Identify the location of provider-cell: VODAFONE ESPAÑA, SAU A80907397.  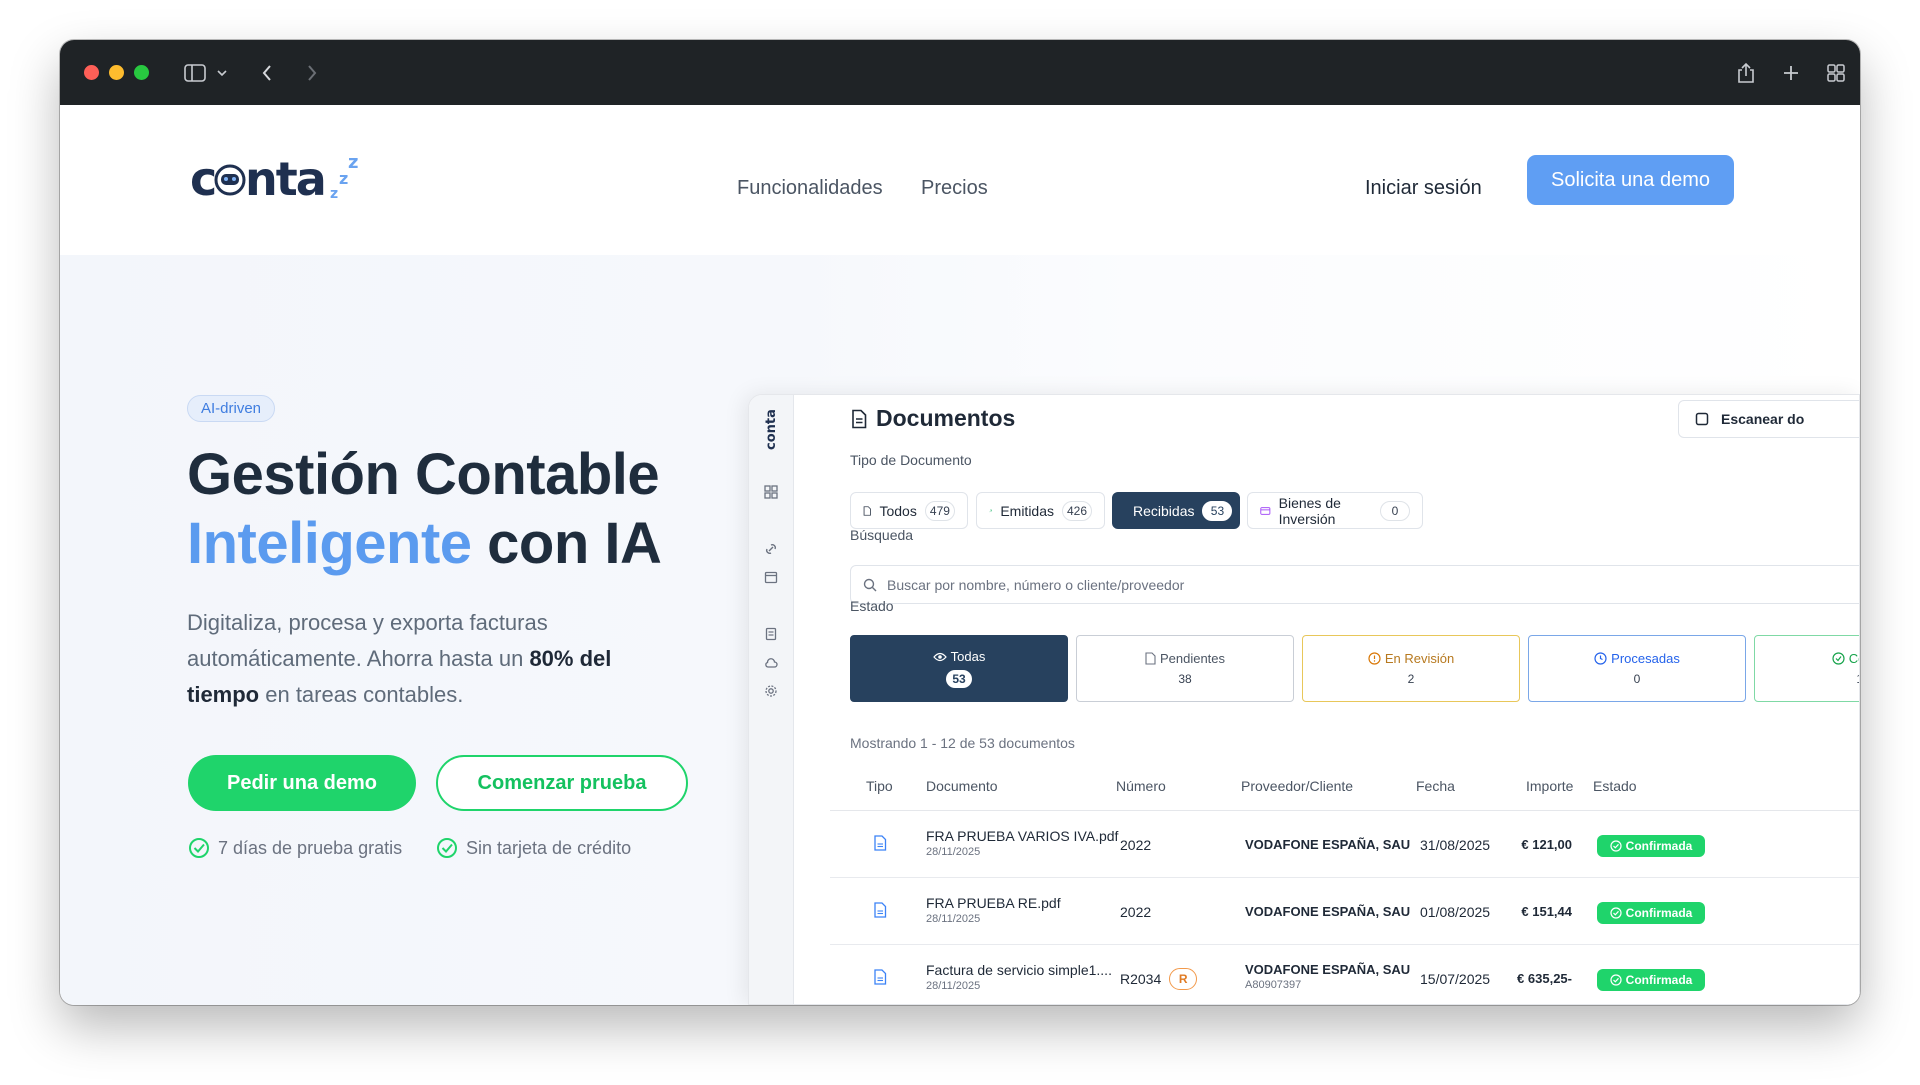
(1327, 976).